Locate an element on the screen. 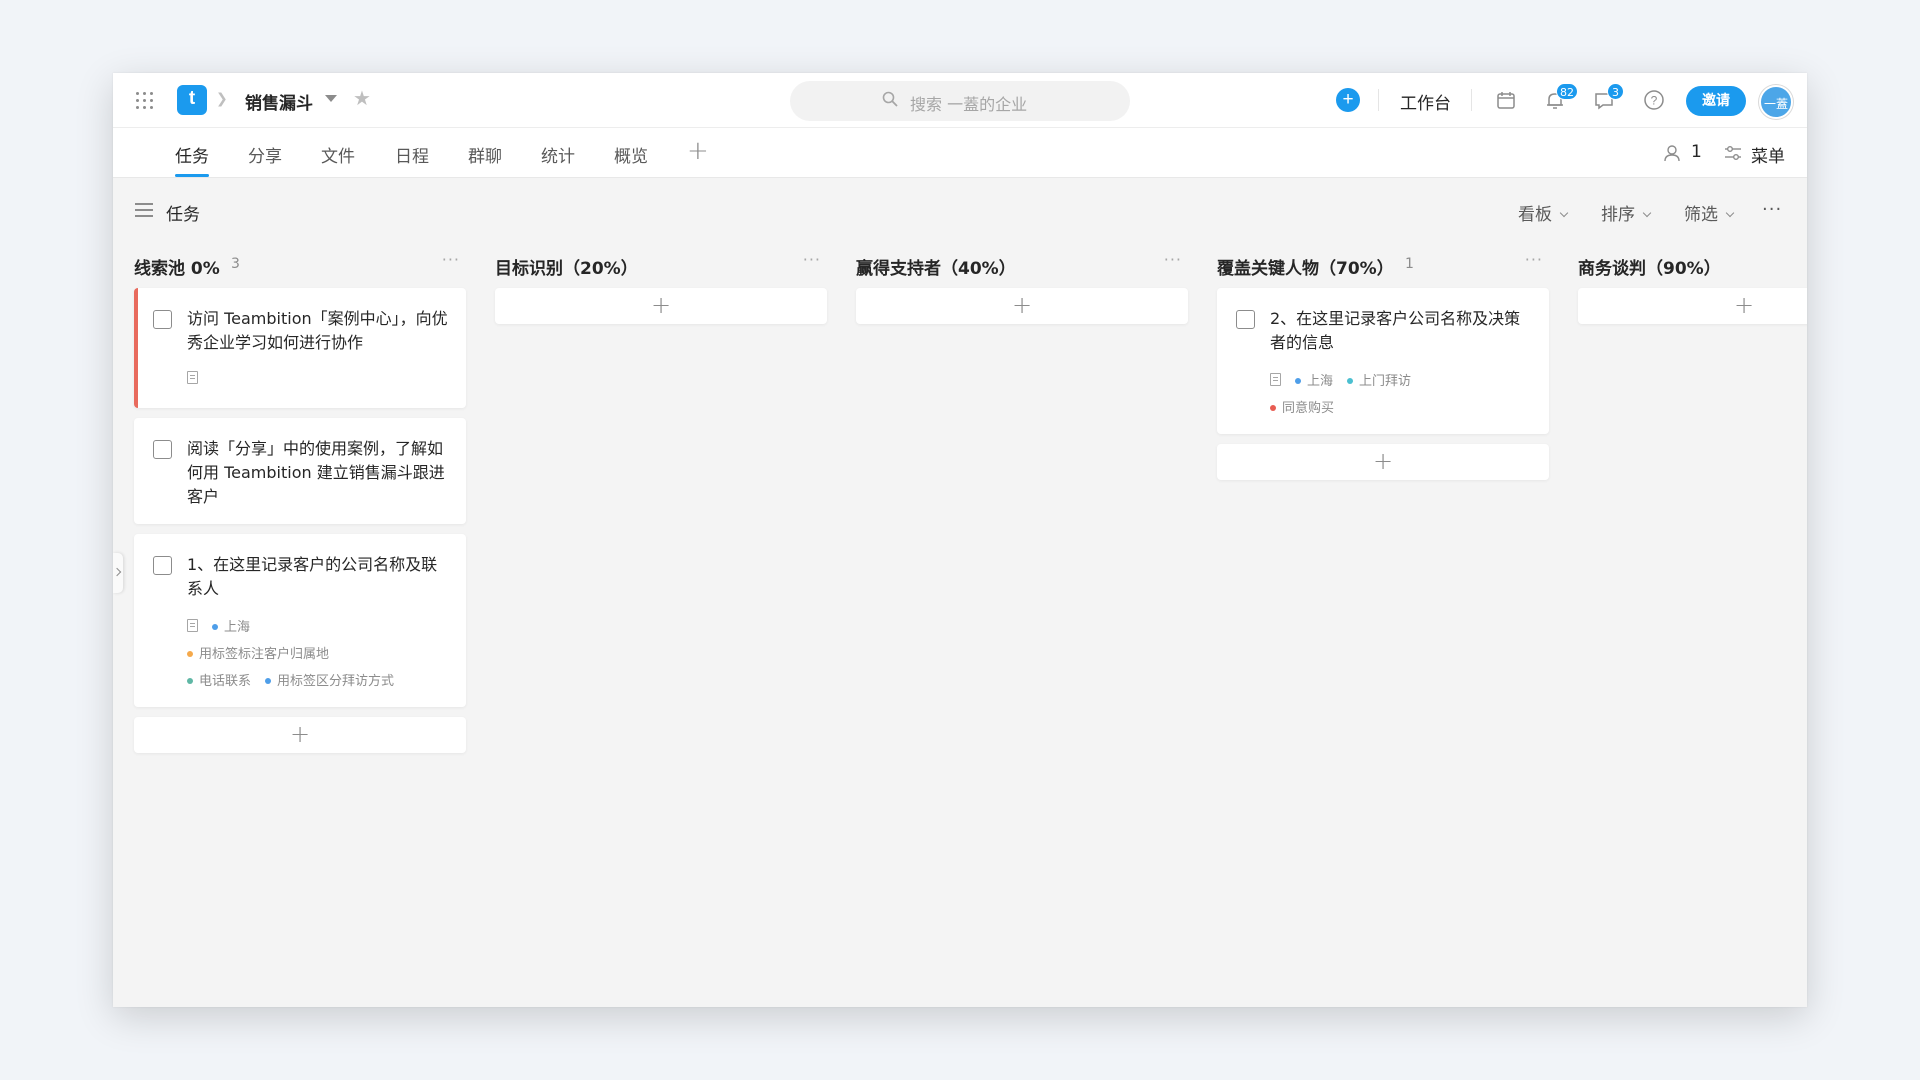  tag: 用标签区分拜访方式 is located at coordinates (329, 679).